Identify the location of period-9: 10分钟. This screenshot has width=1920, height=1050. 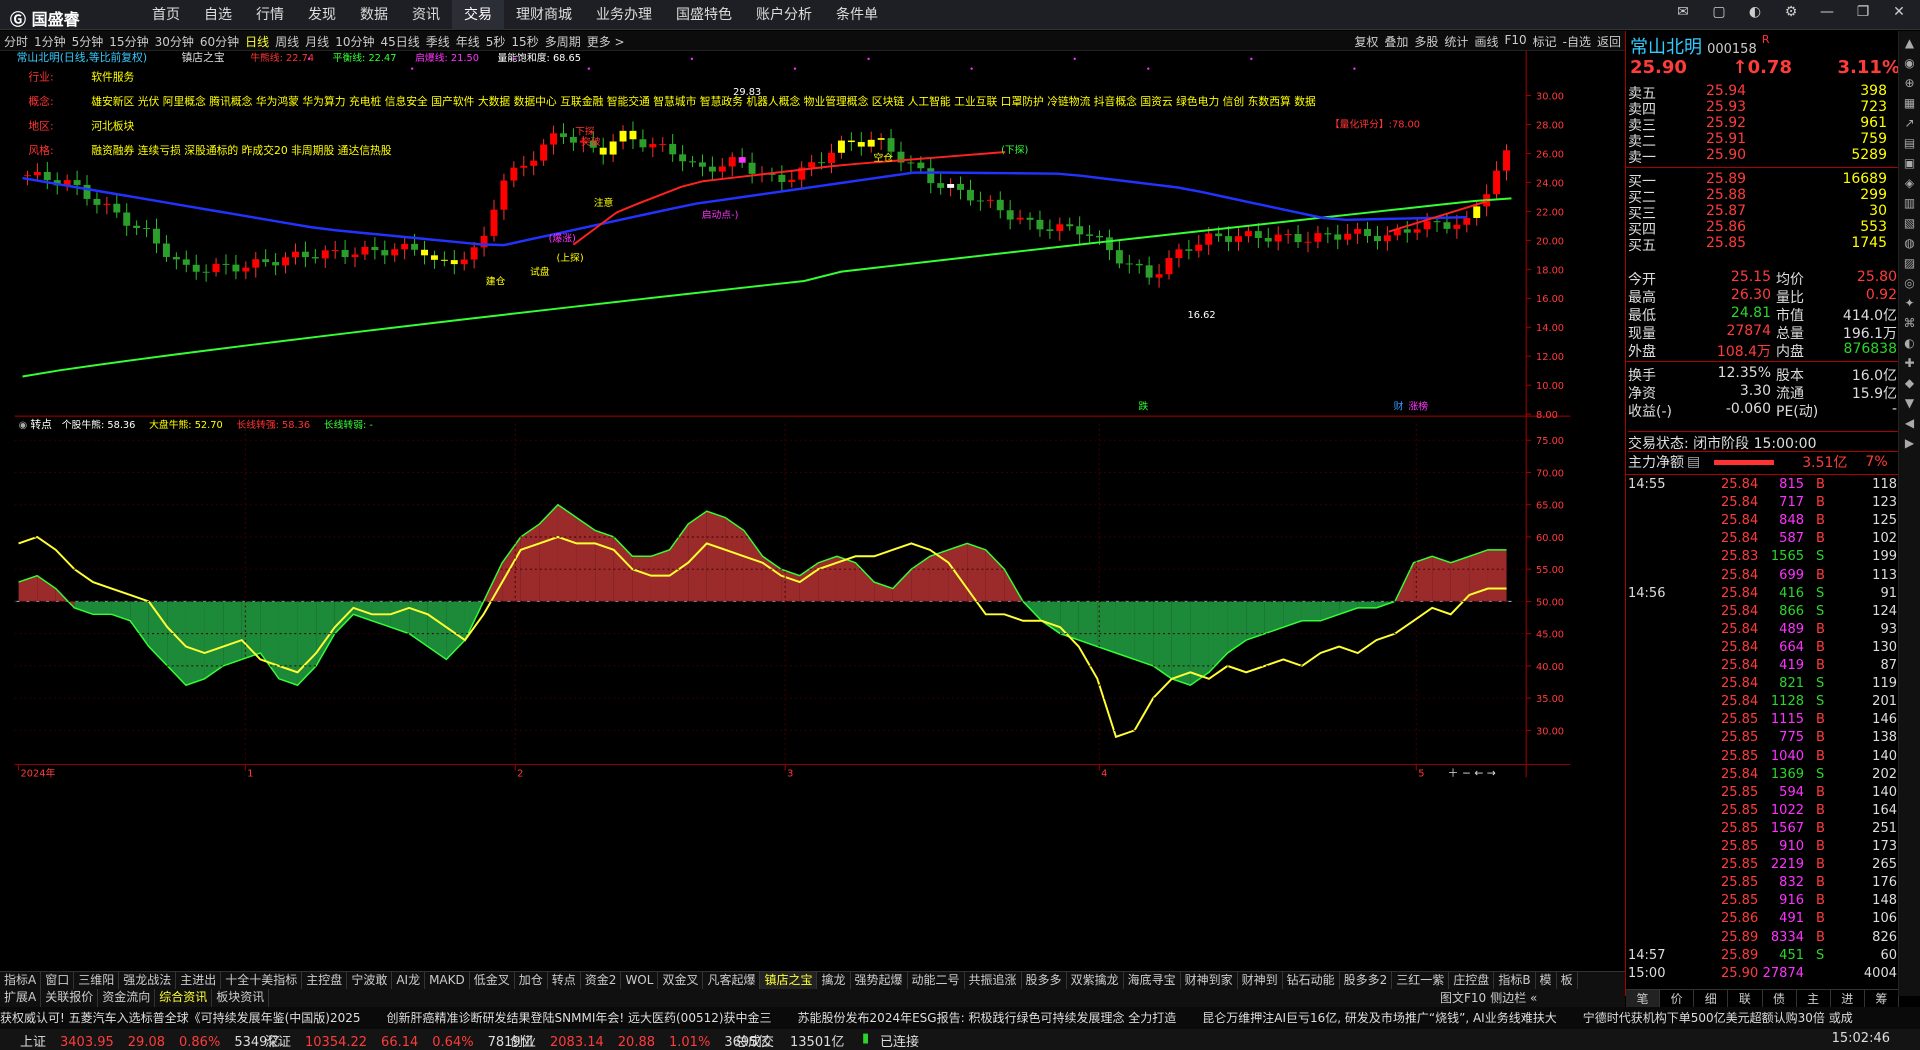
(354, 41).